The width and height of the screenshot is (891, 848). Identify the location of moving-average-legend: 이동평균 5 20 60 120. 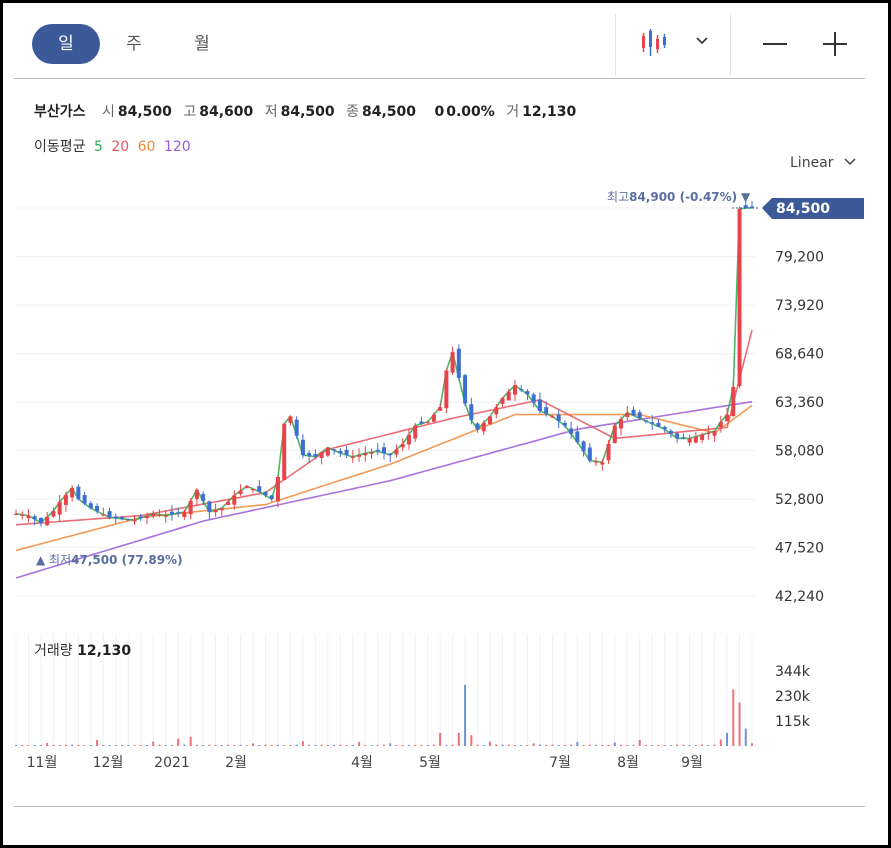
(114, 146).